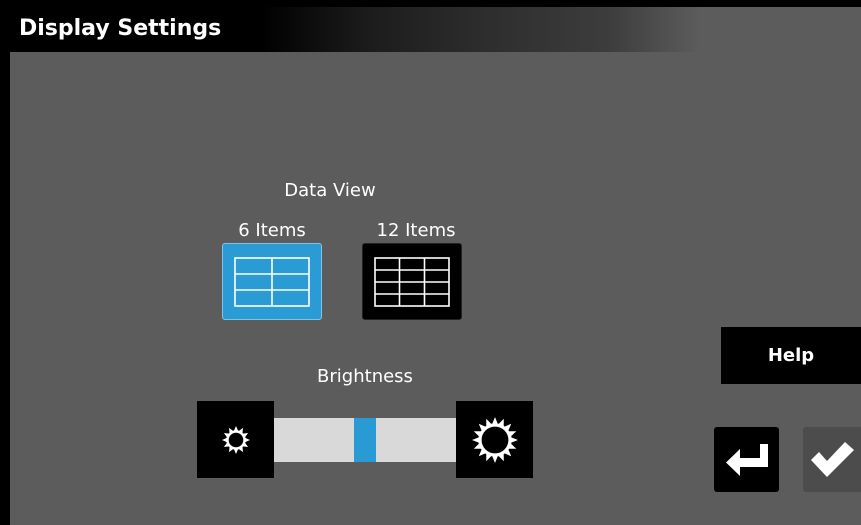  Describe the element at coordinates (330, 190) in the screenshot. I see `data-view-label: Data View` at that location.